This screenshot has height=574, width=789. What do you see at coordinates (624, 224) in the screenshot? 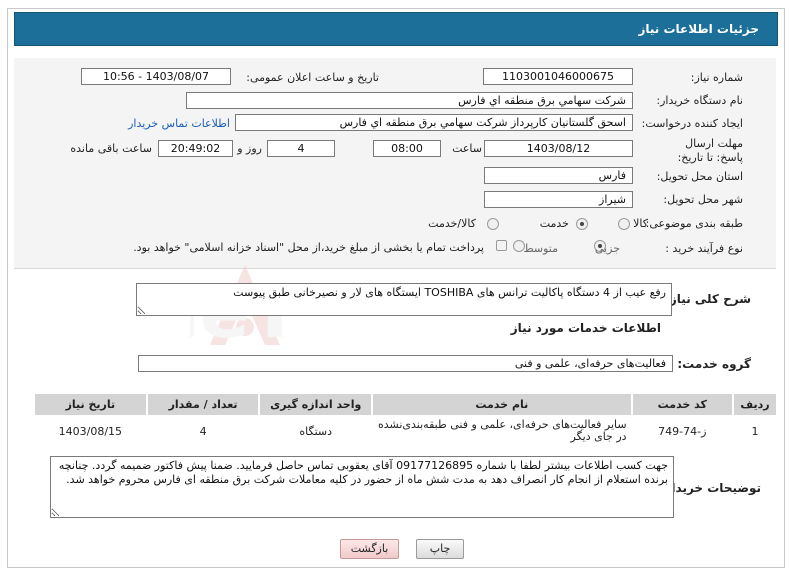
I see `category-goods-radio` at bounding box center [624, 224].